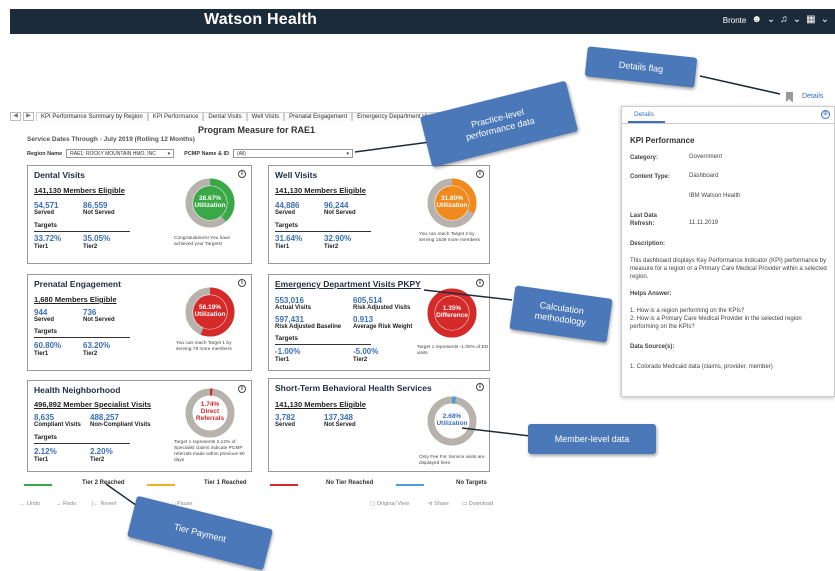 This screenshot has width=835, height=571. I want to click on not-served-value: 137,348, so click(338, 417).